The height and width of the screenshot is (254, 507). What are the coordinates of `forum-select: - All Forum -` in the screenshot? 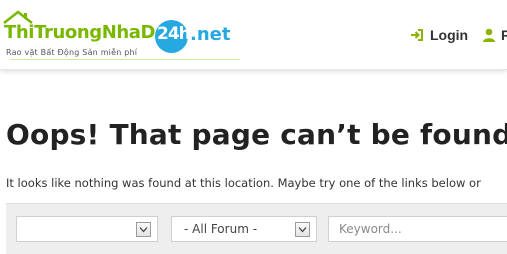 It's located at (244, 229).